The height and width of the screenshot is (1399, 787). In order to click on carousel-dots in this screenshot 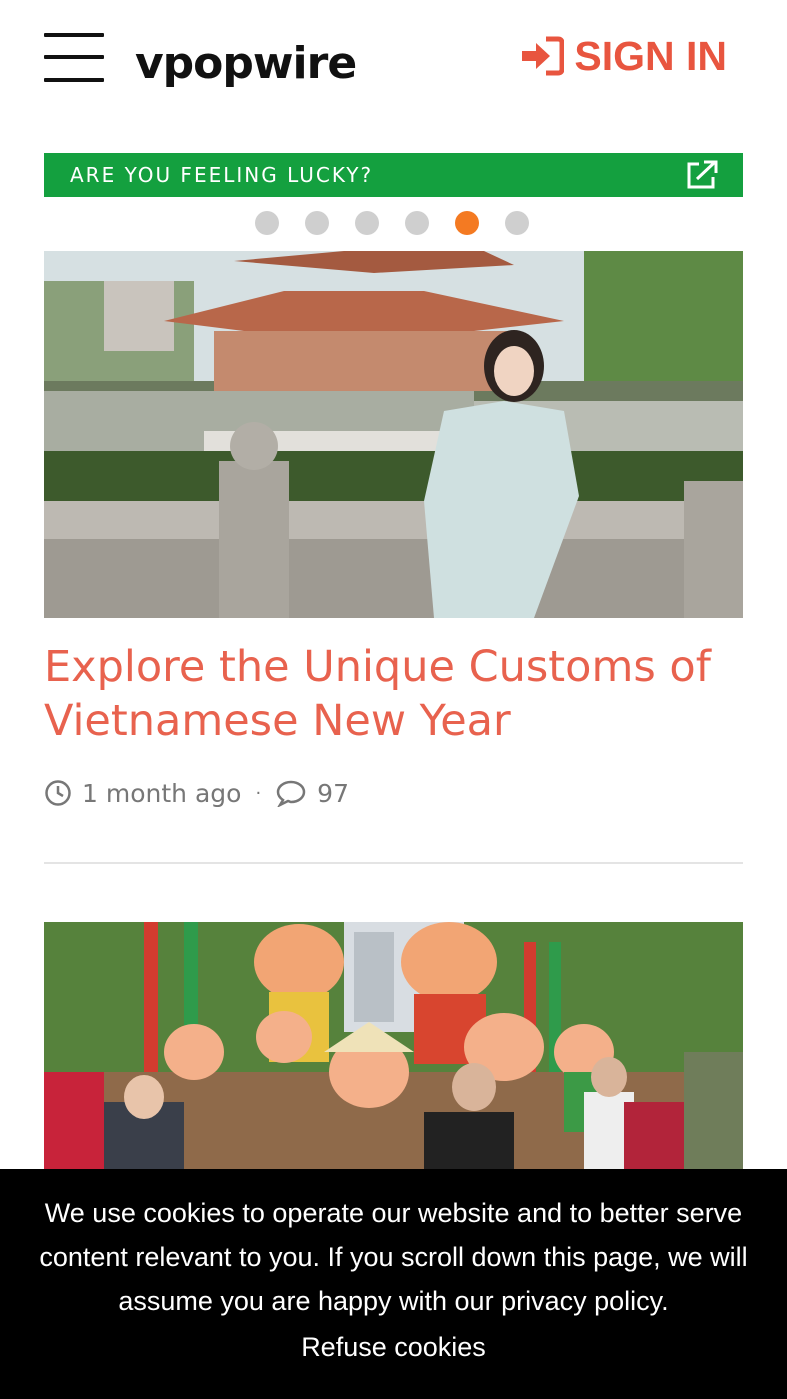, I will do `click(392, 224)`.